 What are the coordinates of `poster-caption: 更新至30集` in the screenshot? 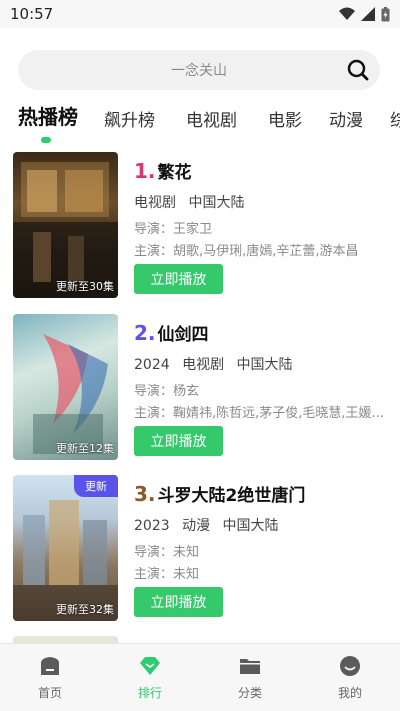 It's located at (85, 286).